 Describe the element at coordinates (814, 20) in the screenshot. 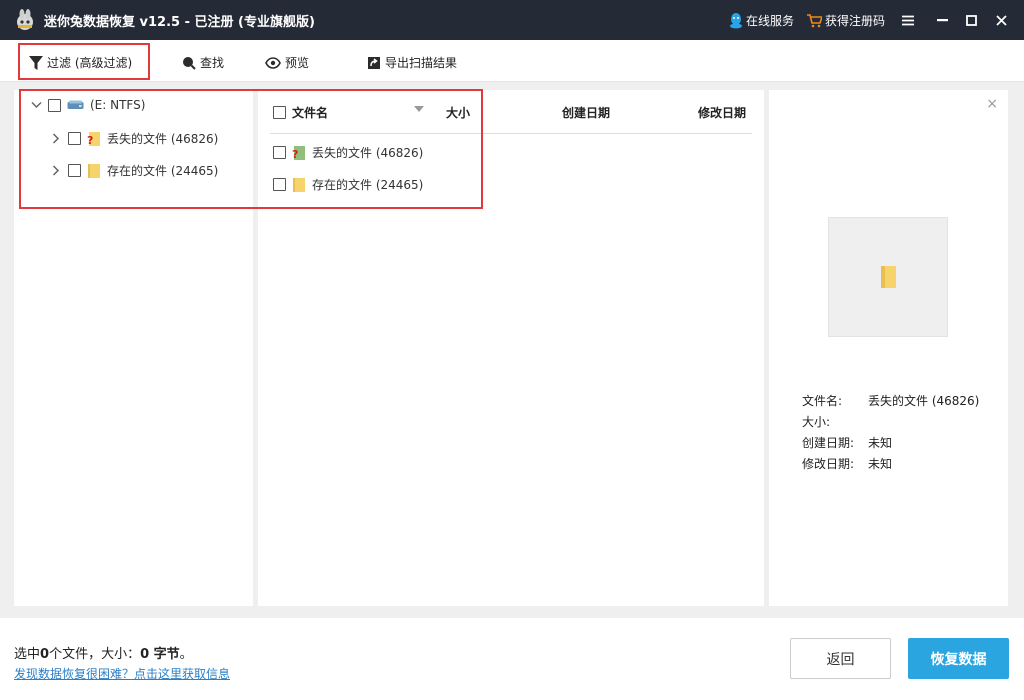

I see `cart-icon` at that location.